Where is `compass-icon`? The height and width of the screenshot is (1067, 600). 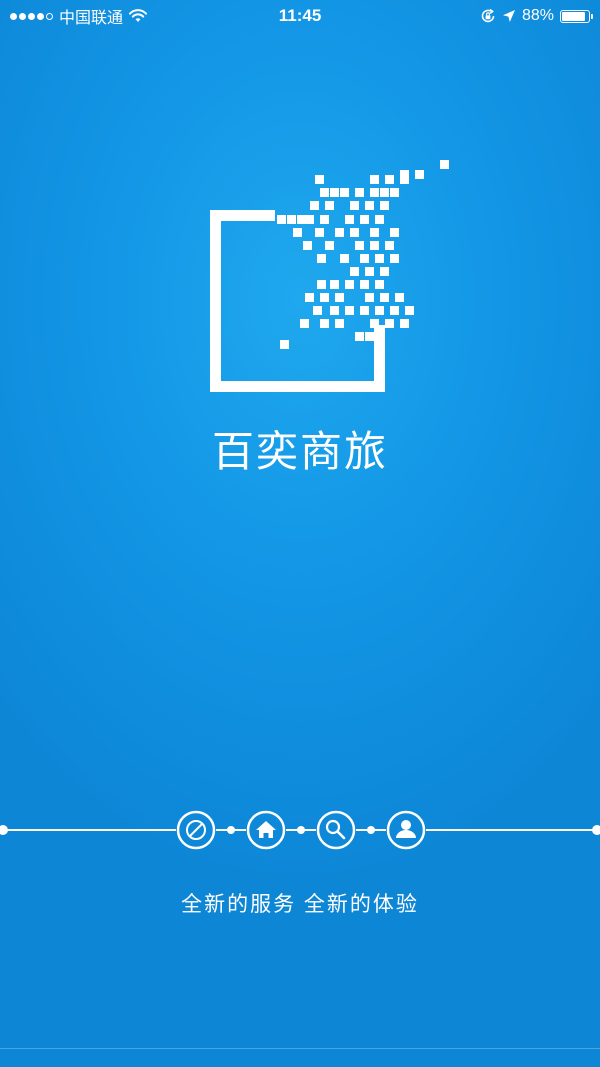
compass-icon is located at coordinates (196, 830).